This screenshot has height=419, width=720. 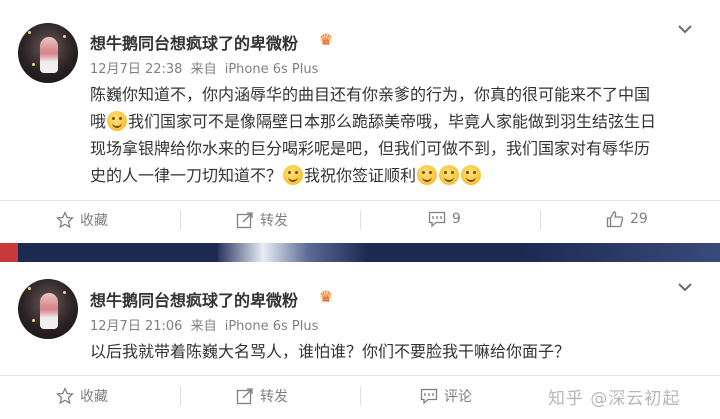 I want to click on text-line: 以后我就带着陈巍大名骂人，谁怕谁？你们不要脸我干嘛给你面子？, so click(x=330, y=351).